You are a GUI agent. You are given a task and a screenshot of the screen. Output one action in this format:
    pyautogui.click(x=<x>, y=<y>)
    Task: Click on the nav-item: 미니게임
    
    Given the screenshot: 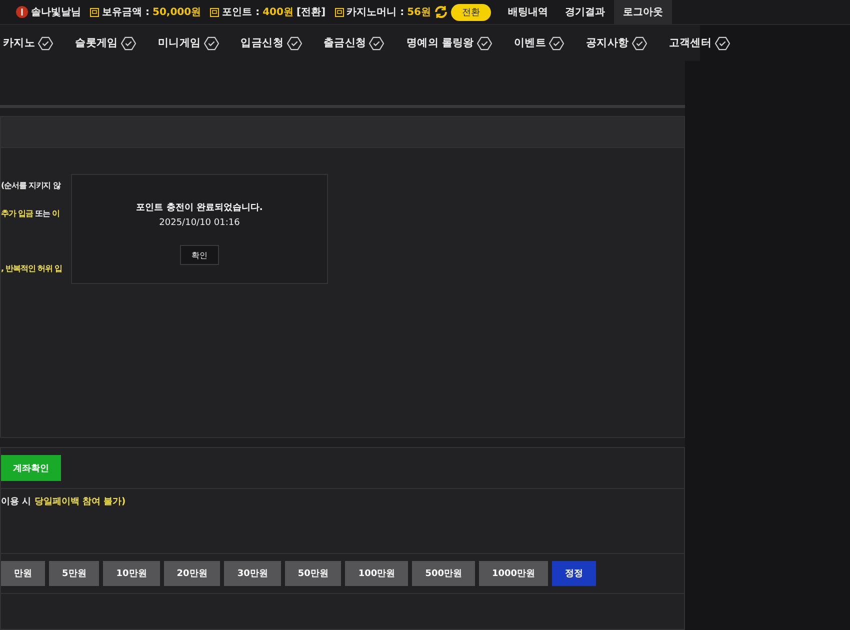 What is the action you would take?
    pyautogui.click(x=179, y=43)
    